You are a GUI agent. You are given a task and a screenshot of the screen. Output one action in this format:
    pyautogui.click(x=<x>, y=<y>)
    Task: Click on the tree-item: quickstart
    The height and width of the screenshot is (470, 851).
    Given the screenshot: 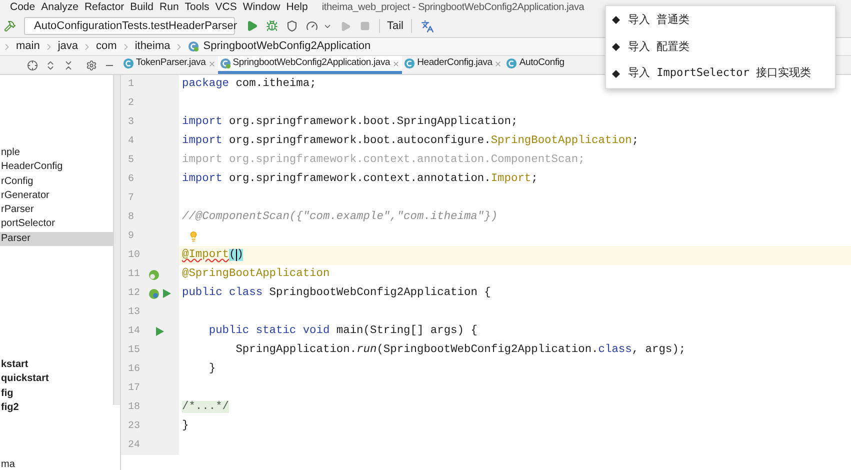 What is the action you would take?
    pyautogui.click(x=56, y=379)
    